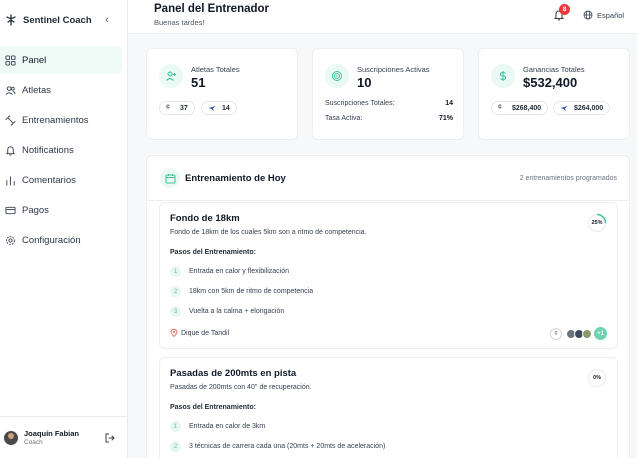 This screenshot has width=637, height=458. Describe the element at coordinates (554, 69) in the screenshot. I see `stat-label: Ganancias Totales` at that location.